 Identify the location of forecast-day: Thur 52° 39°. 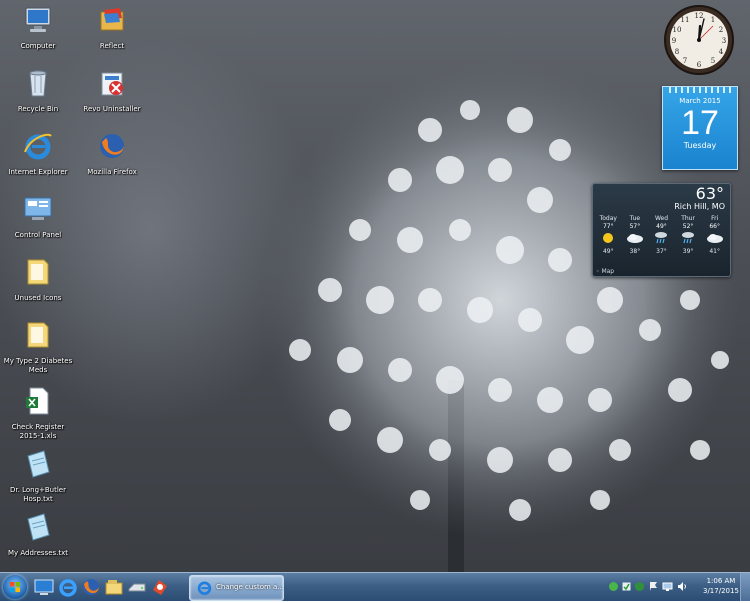
(688, 235).